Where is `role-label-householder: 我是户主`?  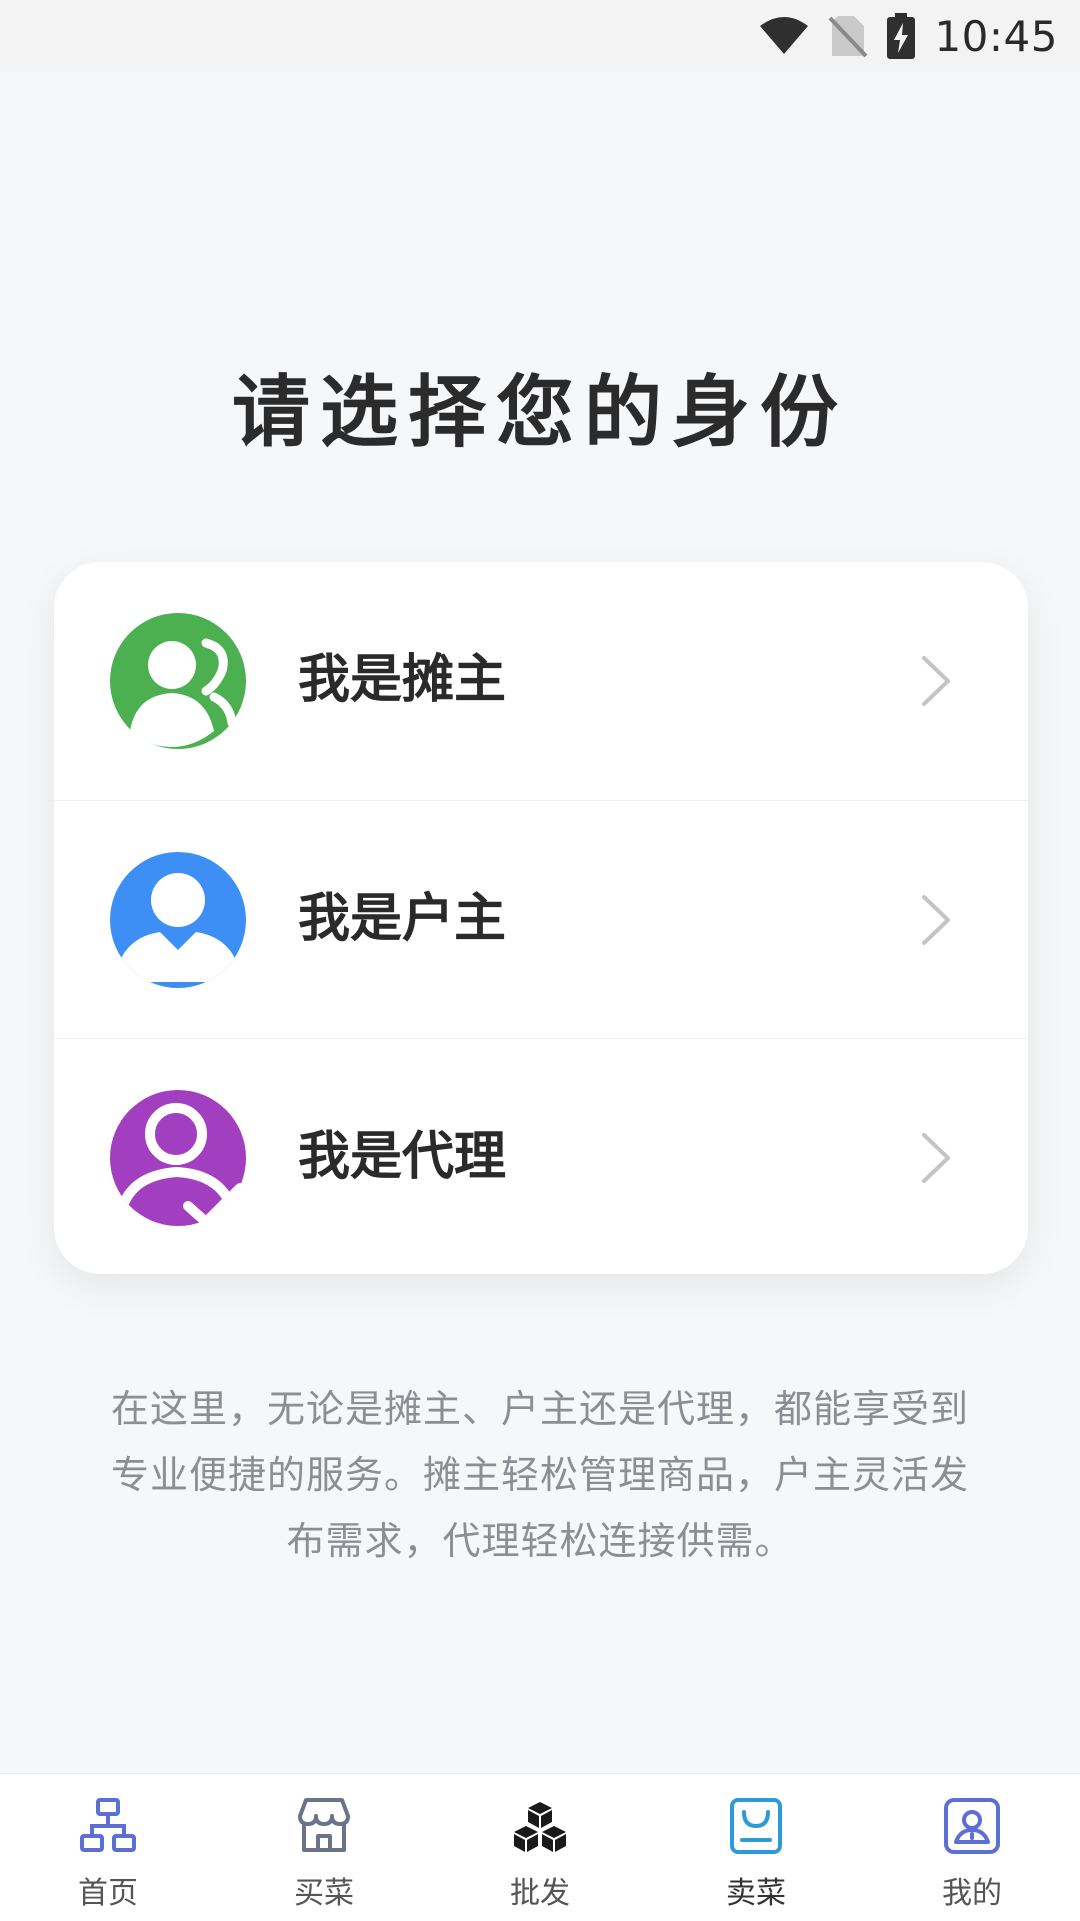
role-label-householder: 我是户主 is located at coordinates (402, 919).